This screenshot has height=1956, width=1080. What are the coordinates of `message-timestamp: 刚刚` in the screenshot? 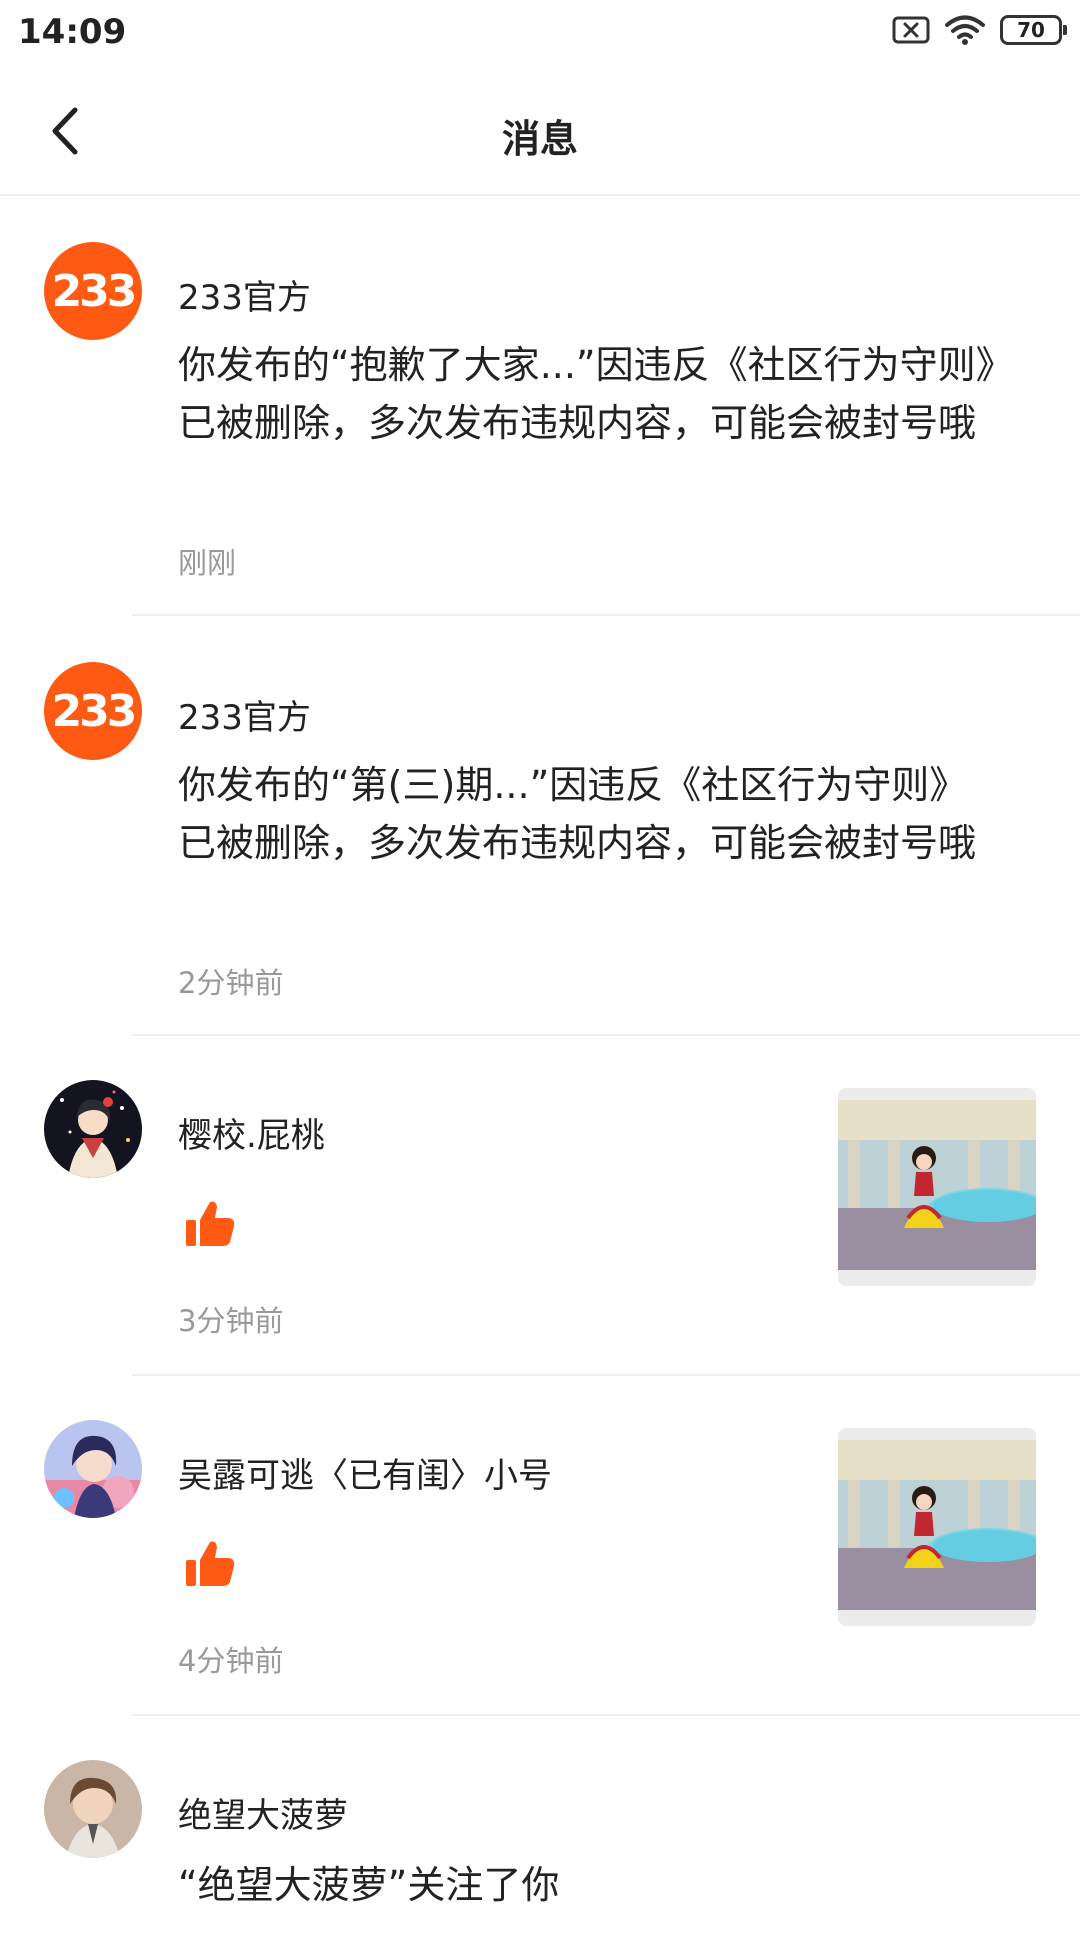 It's located at (207, 563).